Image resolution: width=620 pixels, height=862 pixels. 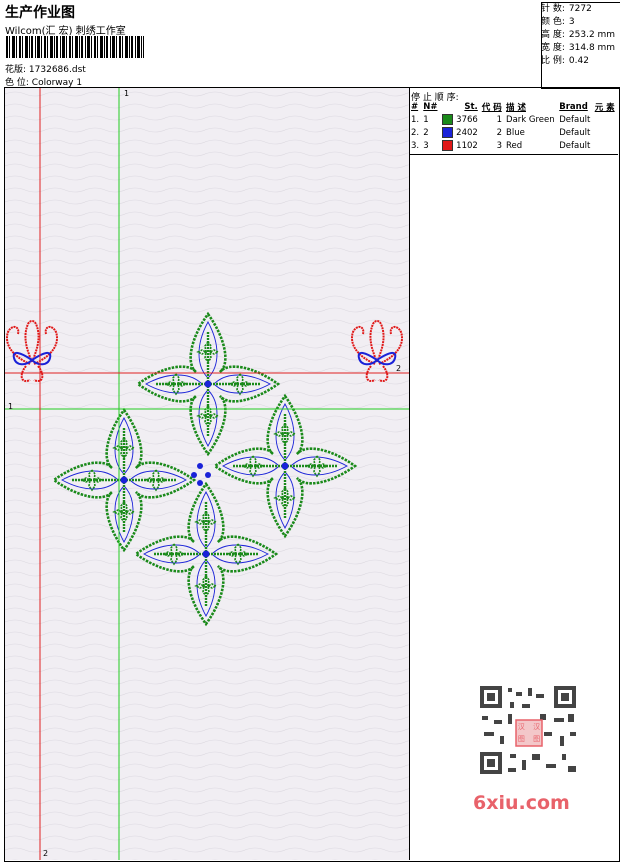 What do you see at coordinates (409, 474) in the screenshot?
I see `panel-divider` at bounding box center [409, 474].